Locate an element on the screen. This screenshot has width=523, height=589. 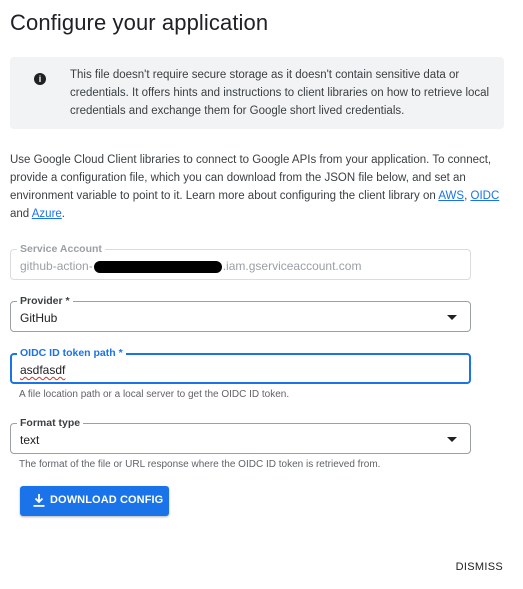
oidc-token-path-input: OIDC ID token path * asdfasdf is located at coordinates (240, 365).